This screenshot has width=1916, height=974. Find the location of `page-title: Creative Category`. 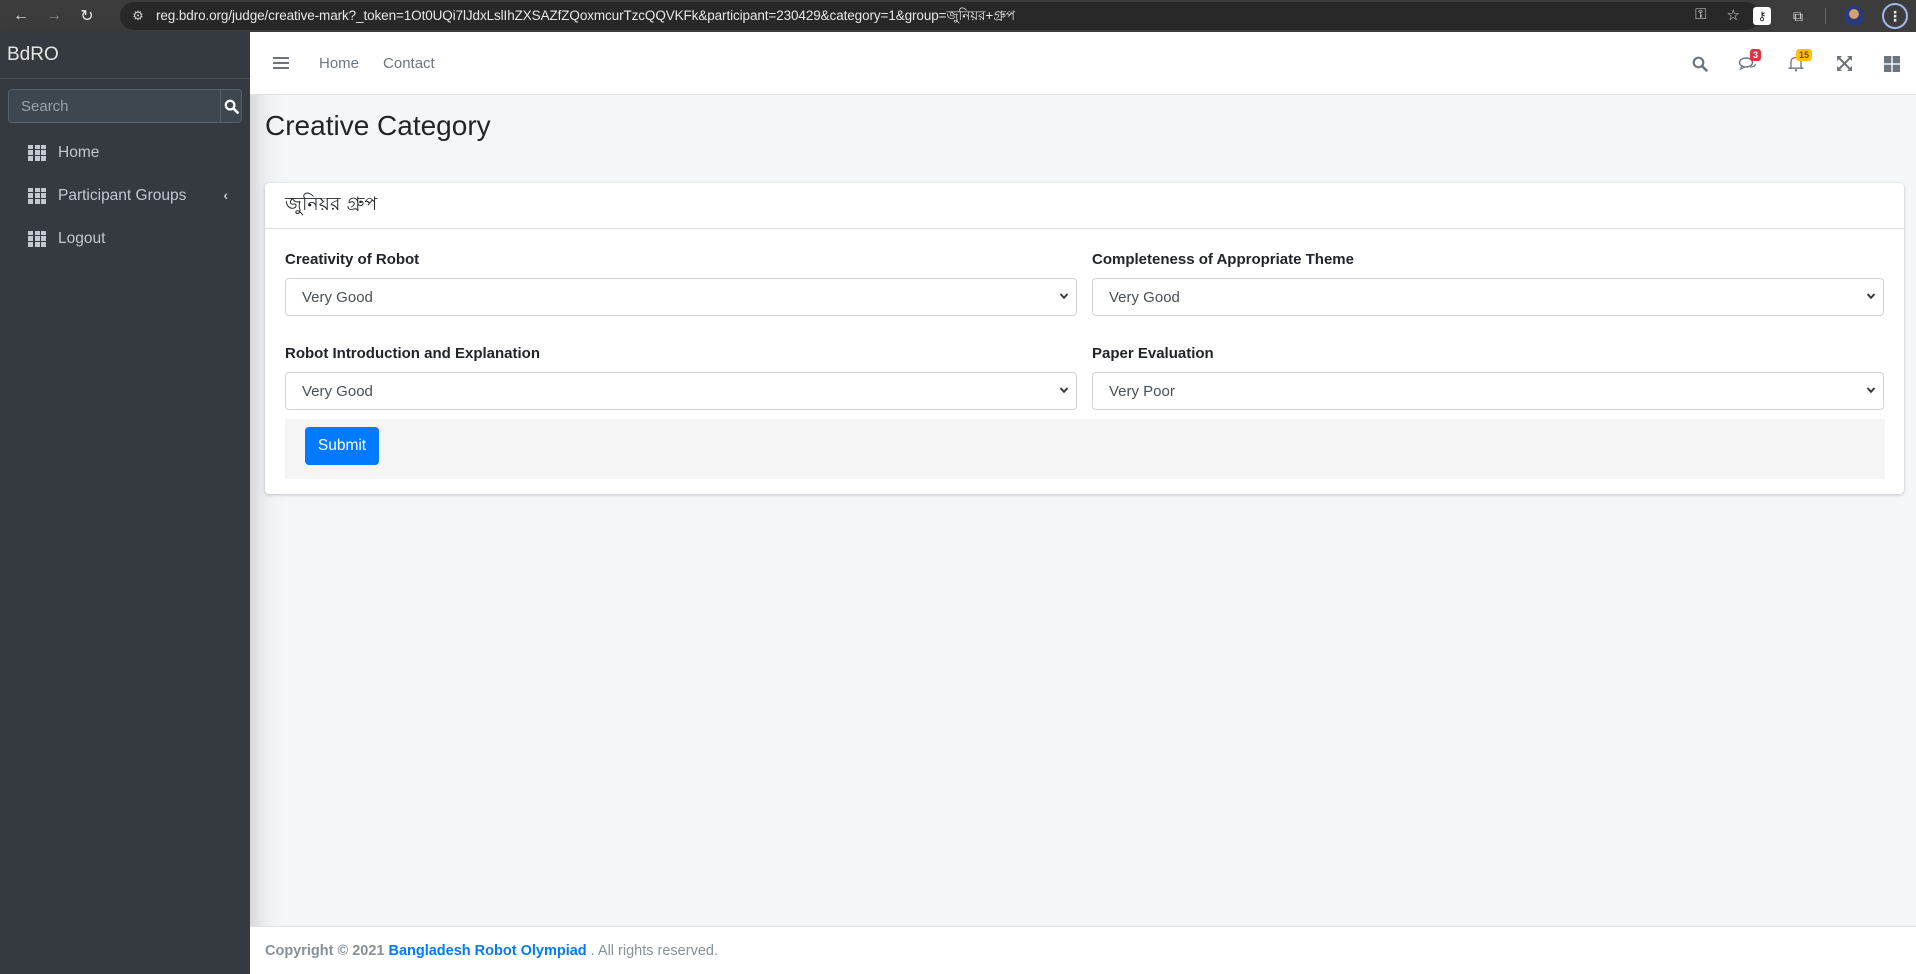

page-title: Creative Category is located at coordinates (378, 125).